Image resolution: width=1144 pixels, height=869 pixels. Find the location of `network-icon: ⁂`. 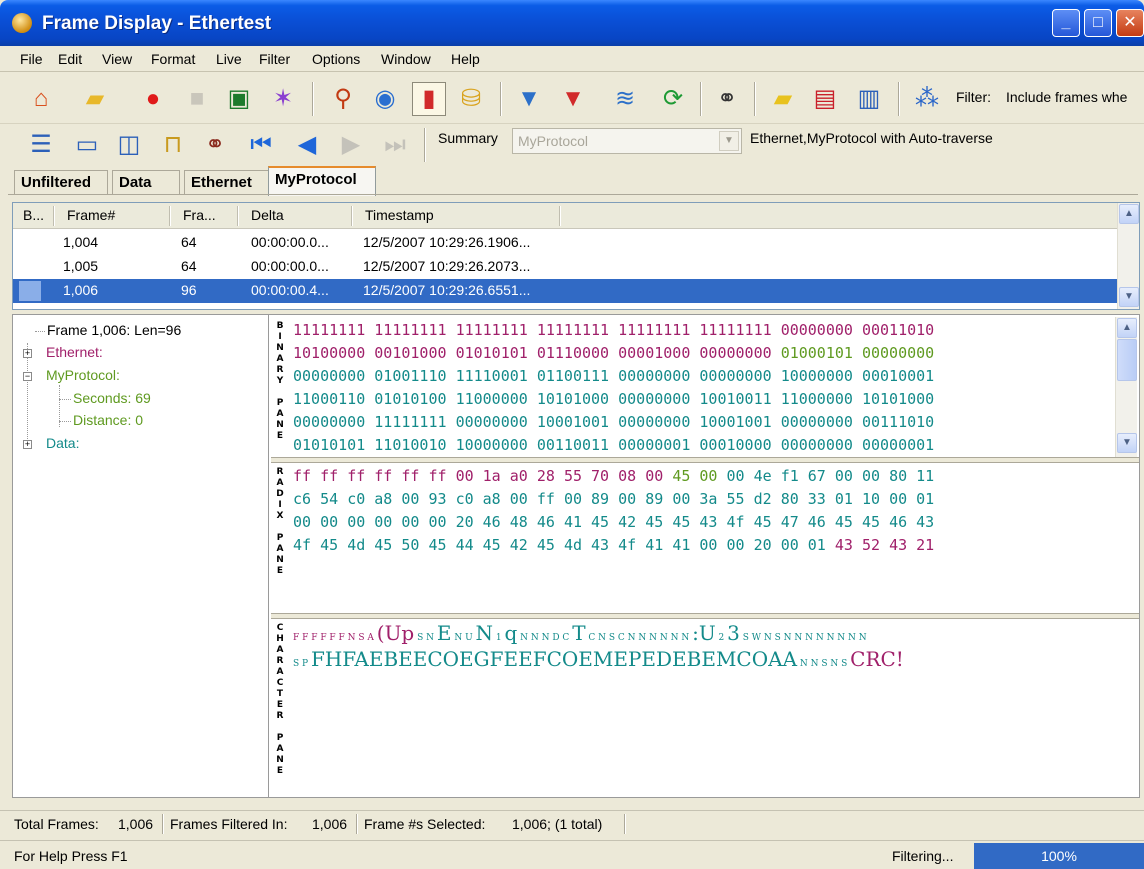

network-icon: ⁂ is located at coordinates (927, 99).